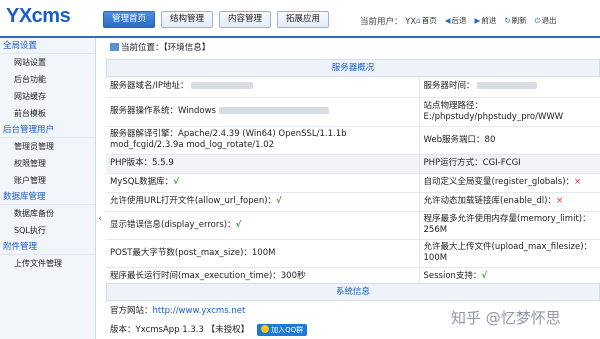  What do you see at coordinates (507, 224) in the screenshot?
I see `memory-limit-label: 程序最多允许使用内存量(memory_limit)：256M` at bounding box center [507, 224].